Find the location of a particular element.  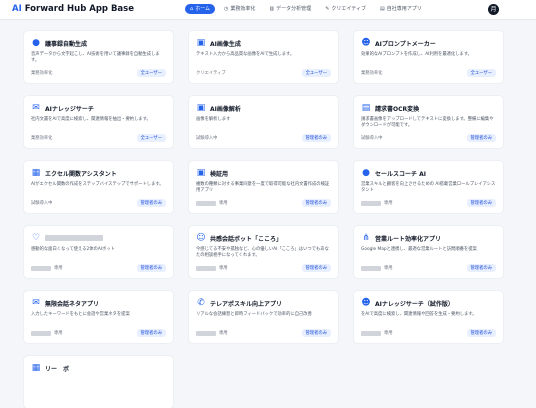

heart-icon: ♡ is located at coordinates (36, 238).